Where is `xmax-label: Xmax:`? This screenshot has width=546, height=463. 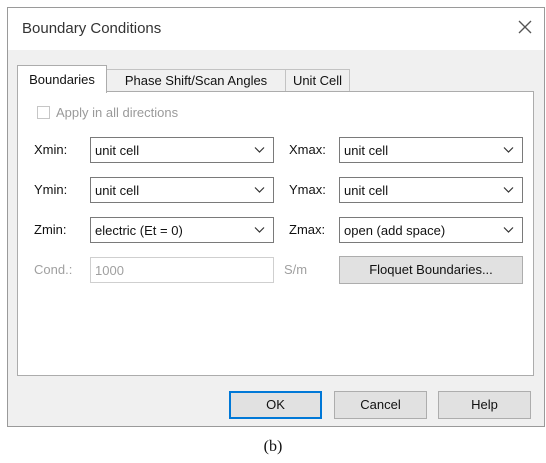
xmax-label: Xmax: is located at coordinates (307, 149).